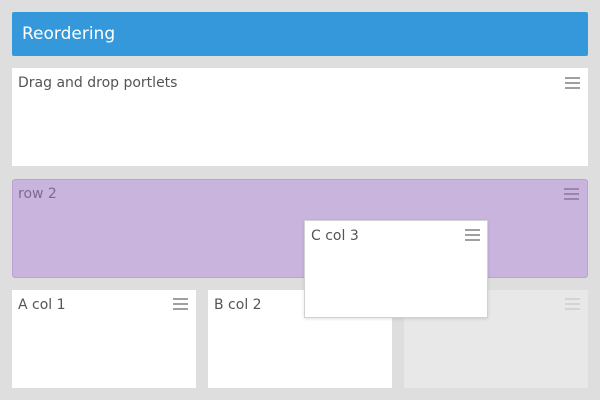  What do you see at coordinates (104, 339) in the screenshot?
I see `portlet-a-col-1: A col 1` at bounding box center [104, 339].